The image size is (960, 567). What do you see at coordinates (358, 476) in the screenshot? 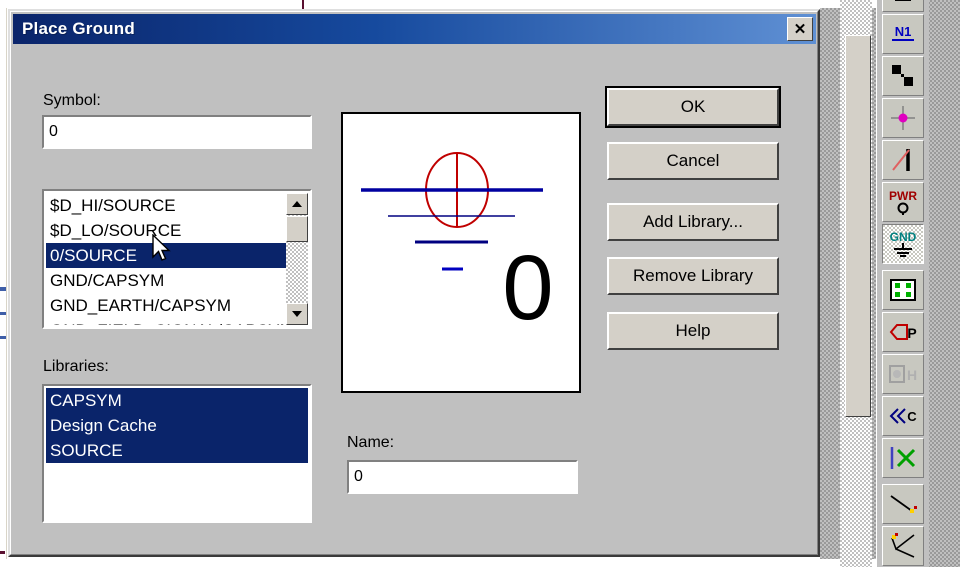
I see `name-input-value: 0` at bounding box center [358, 476].